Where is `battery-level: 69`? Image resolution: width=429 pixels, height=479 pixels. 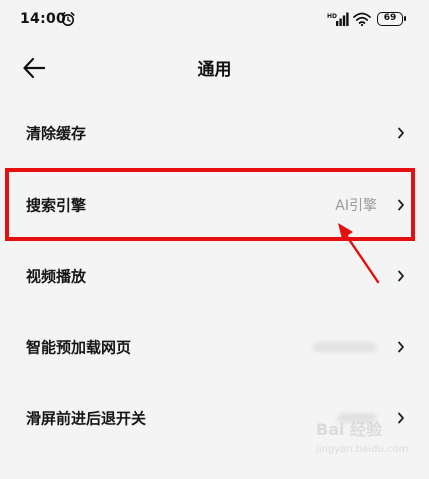
battery-level: 69 is located at coordinates (390, 18).